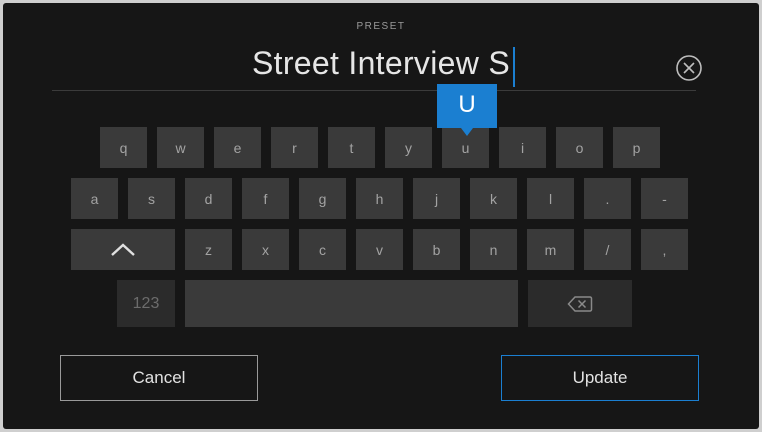  I want to click on key-k: k, so click(493, 198).